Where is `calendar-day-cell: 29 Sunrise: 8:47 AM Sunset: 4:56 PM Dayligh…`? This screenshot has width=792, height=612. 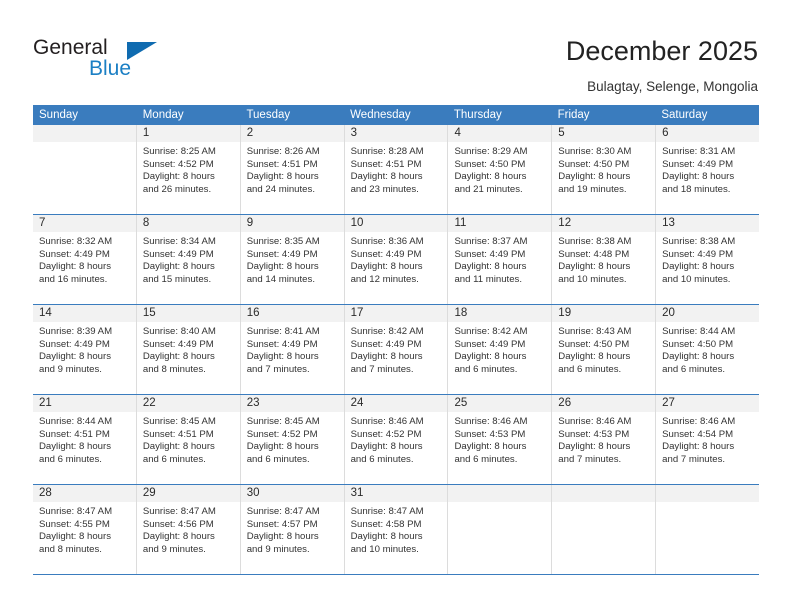
calendar-day-cell: 29 Sunrise: 8:47 AM Sunset: 4:56 PM Dayligh… is located at coordinates (188, 529).